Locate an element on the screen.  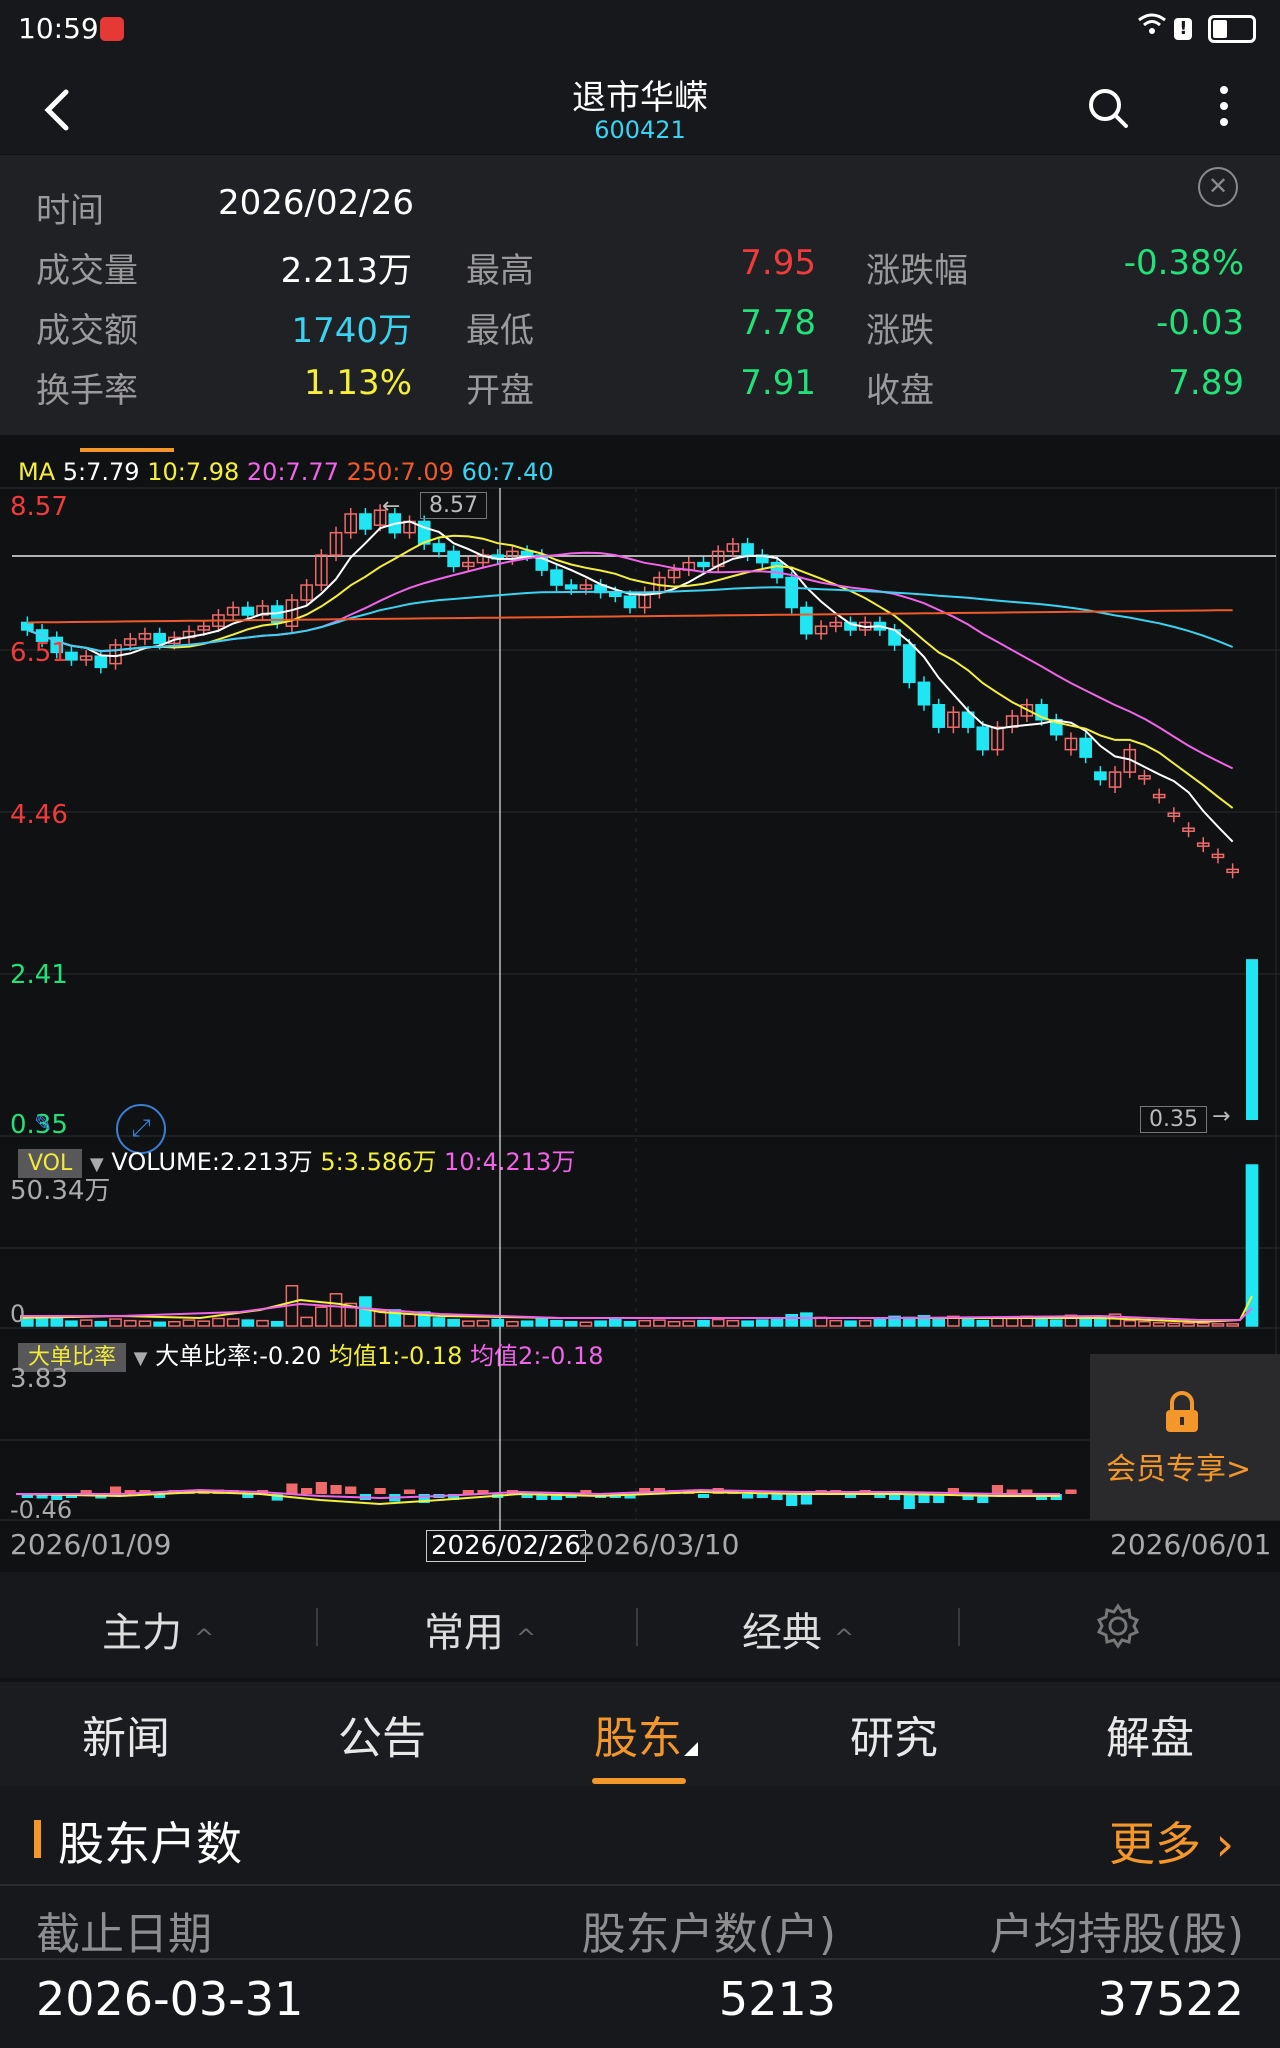
tab-holders: 股东 is located at coordinates (638, 1734).